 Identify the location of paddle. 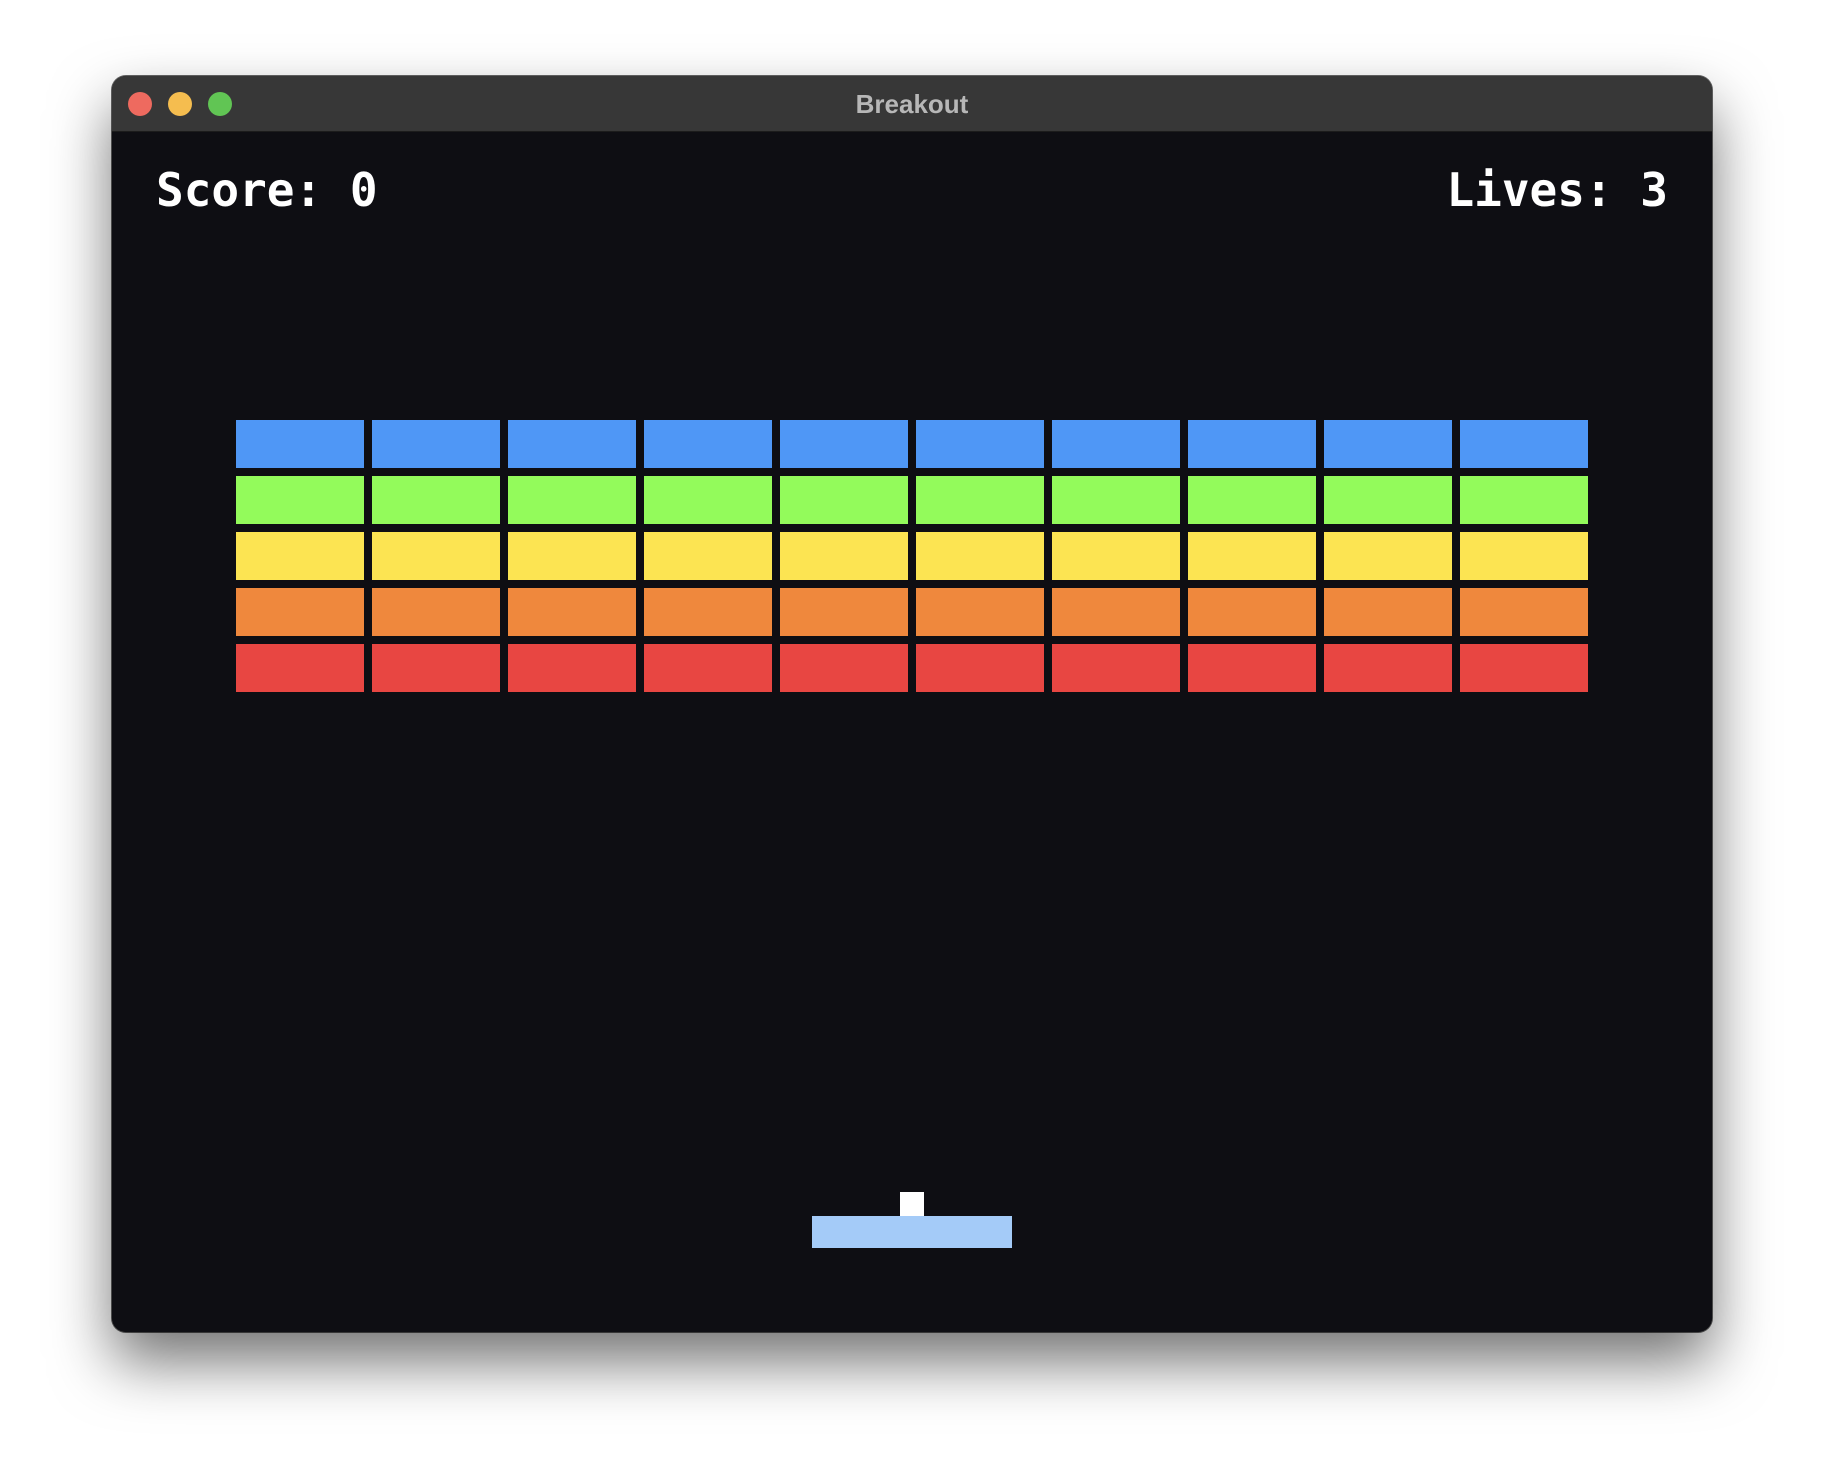
(912, 1232).